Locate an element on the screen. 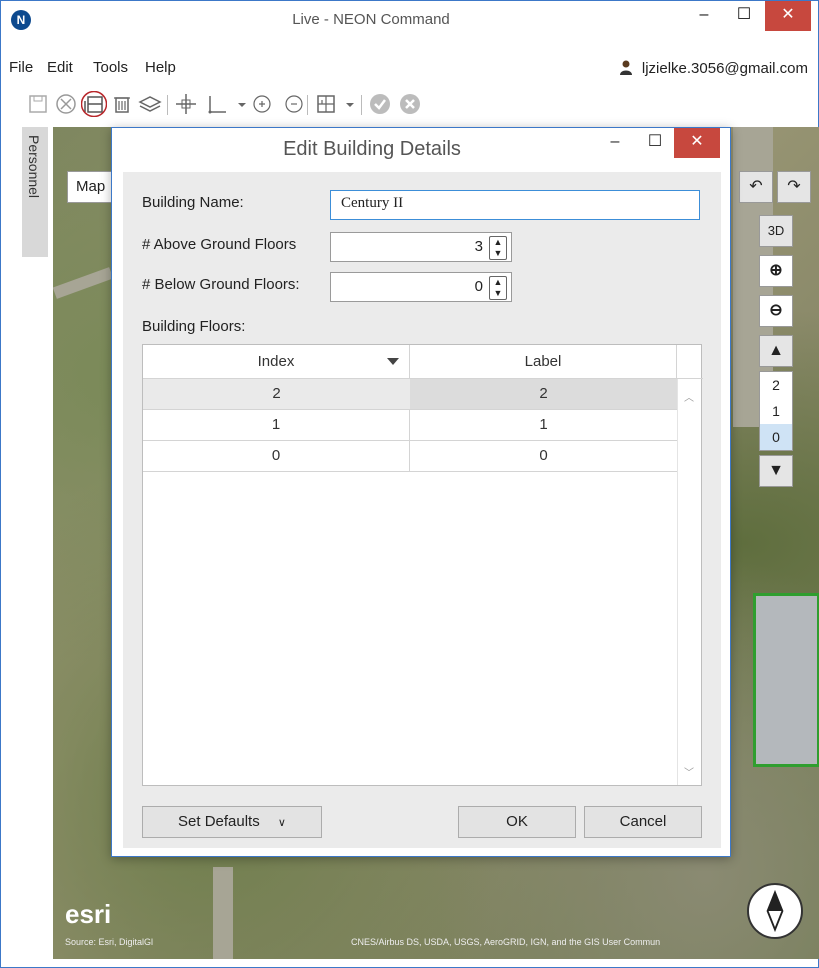  column-header-index: Index is located at coordinates (276, 362).